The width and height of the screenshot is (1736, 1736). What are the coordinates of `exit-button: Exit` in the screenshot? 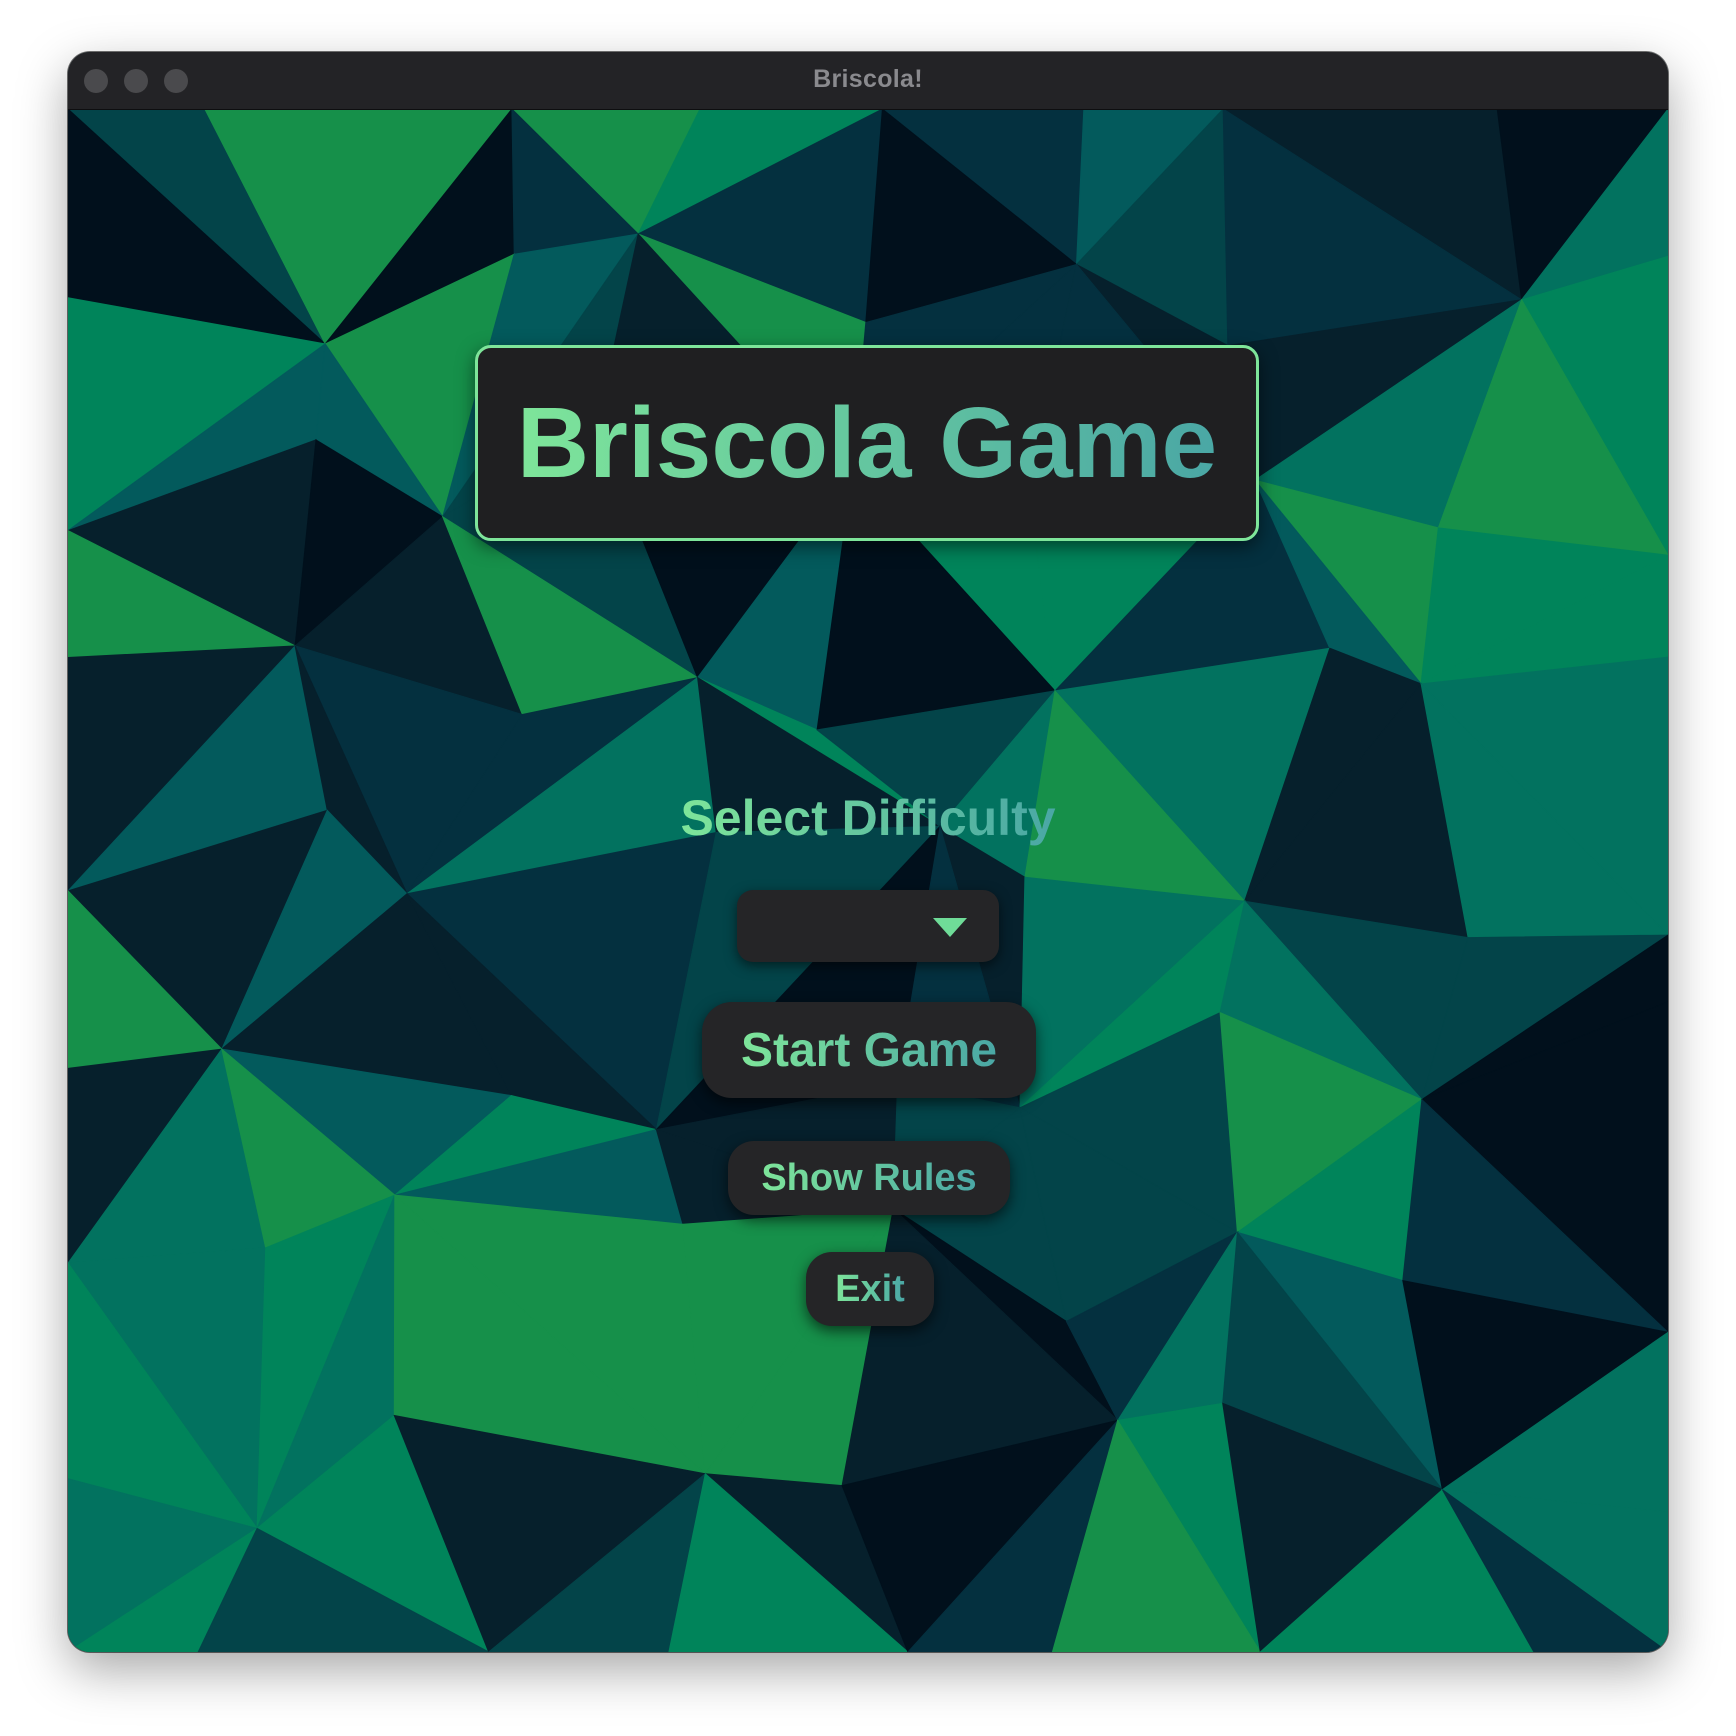 It's located at (870, 1289).